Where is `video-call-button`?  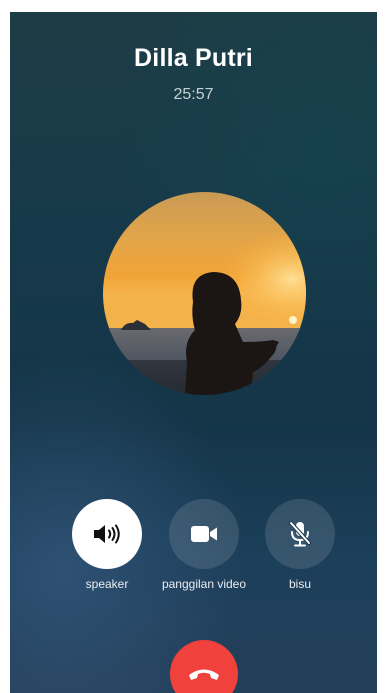
video-call-button is located at coordinates (204, 534).